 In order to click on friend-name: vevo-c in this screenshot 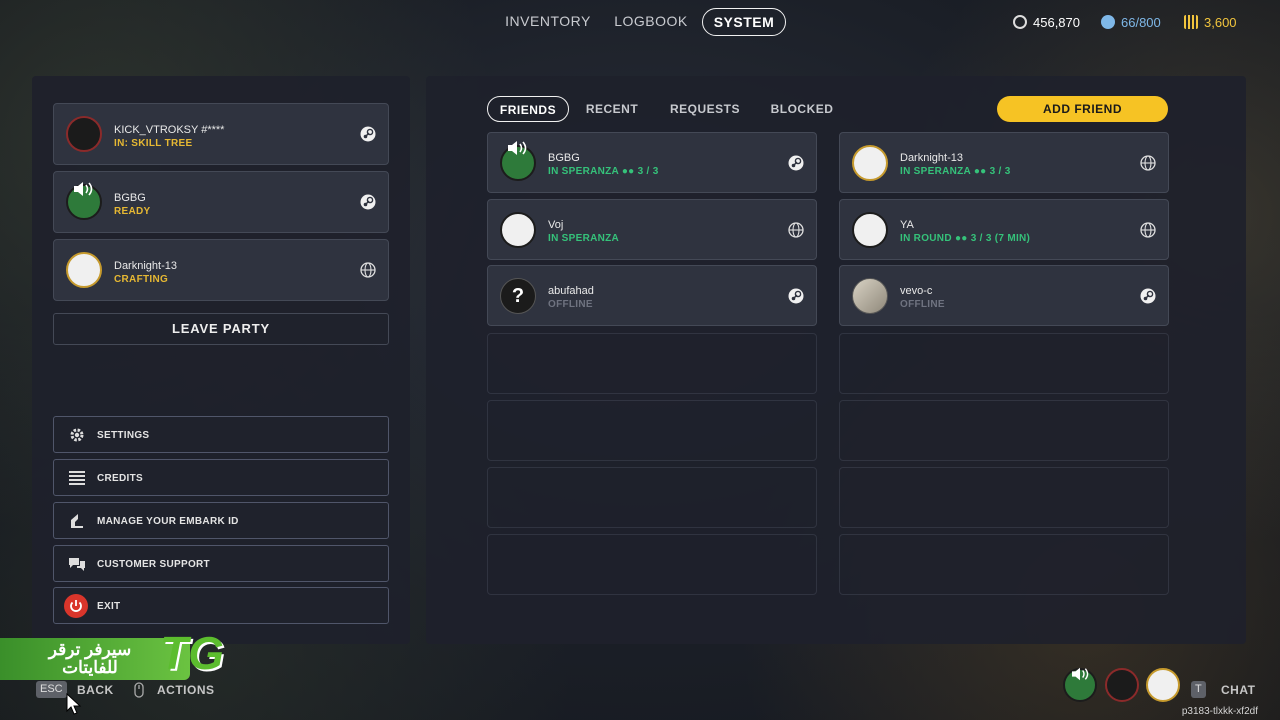, I will do `click(916, 291)`.